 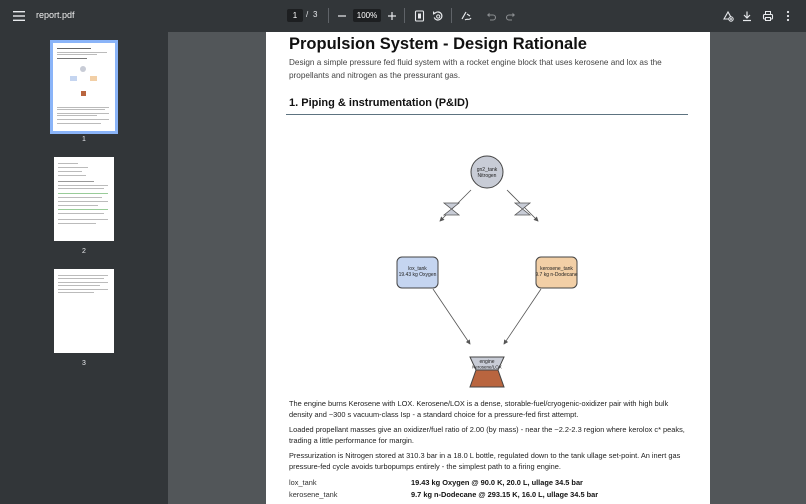 I want to click on pdf-toolbar: report.pdf 1 / 3 100%, so click(x=403, y=16).